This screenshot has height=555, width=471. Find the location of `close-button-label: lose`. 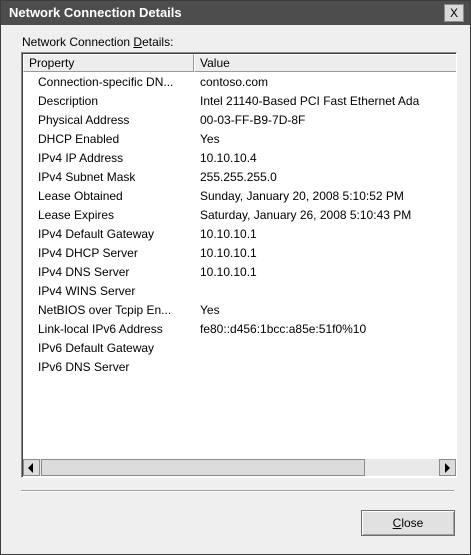

close-button-label: lose is located at coordinates (412, 523).